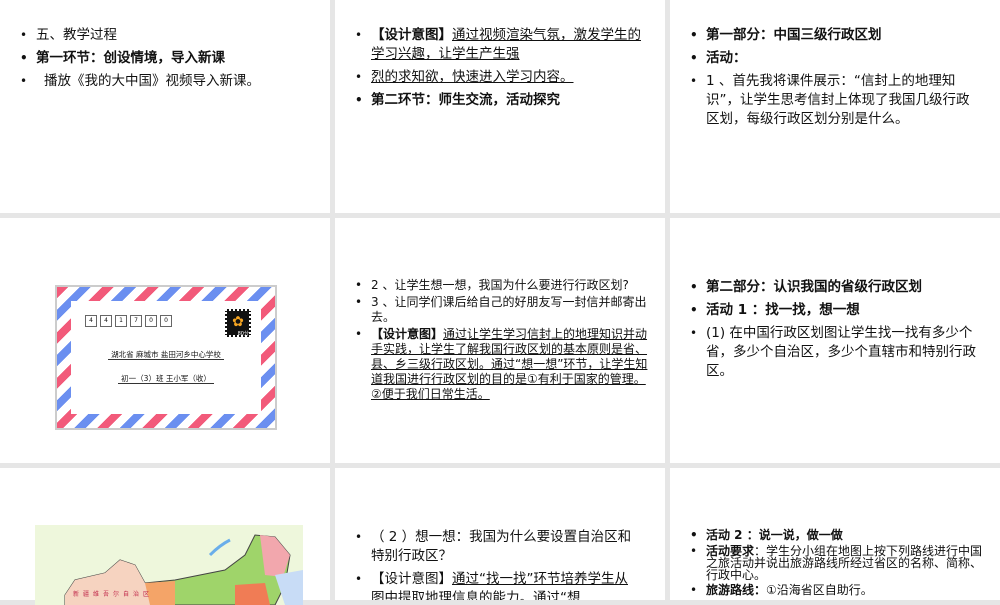  I want to click on list-item: 3 、让同学们课后给自己的好朋友写一封信并邮寄出去。, so click(500, 310).